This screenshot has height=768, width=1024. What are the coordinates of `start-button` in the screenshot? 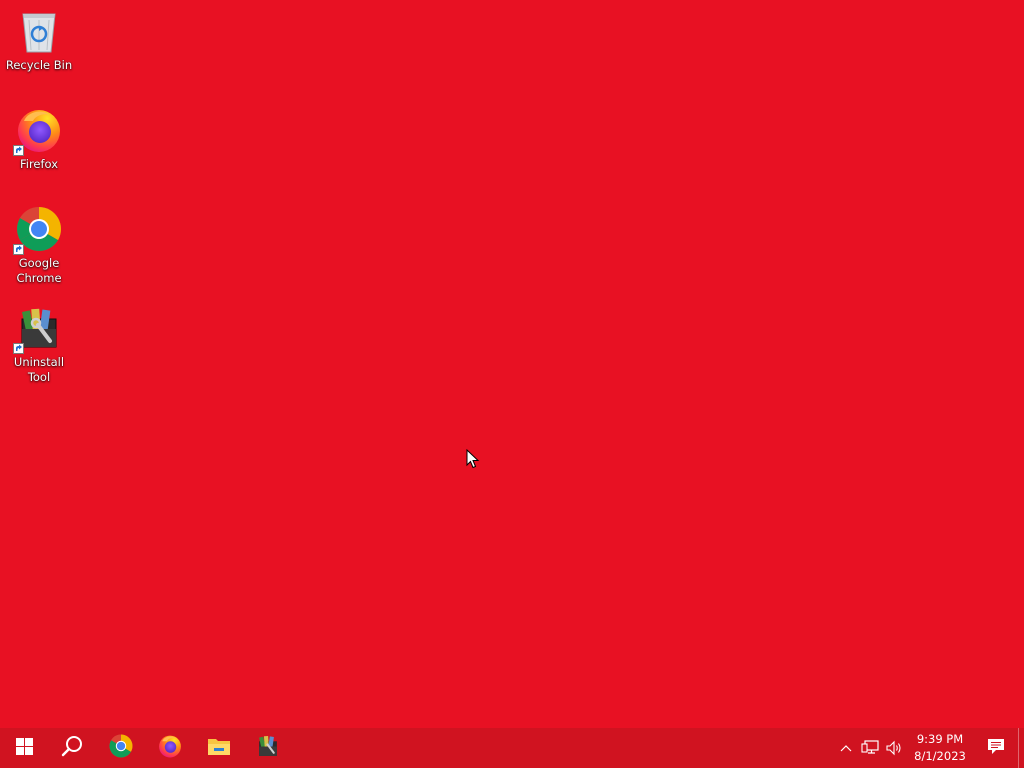 It's located at (24, 748).